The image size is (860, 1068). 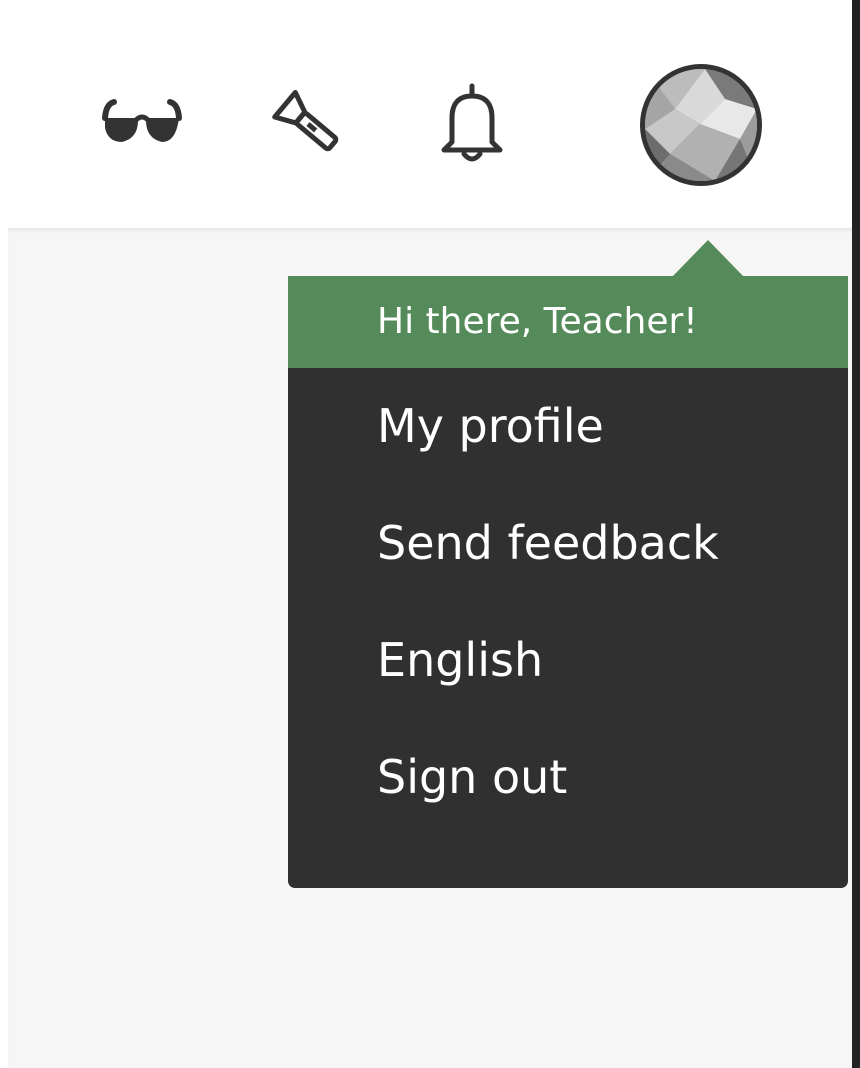 I want to click on glasses-icon, so click(x=142, y=120).